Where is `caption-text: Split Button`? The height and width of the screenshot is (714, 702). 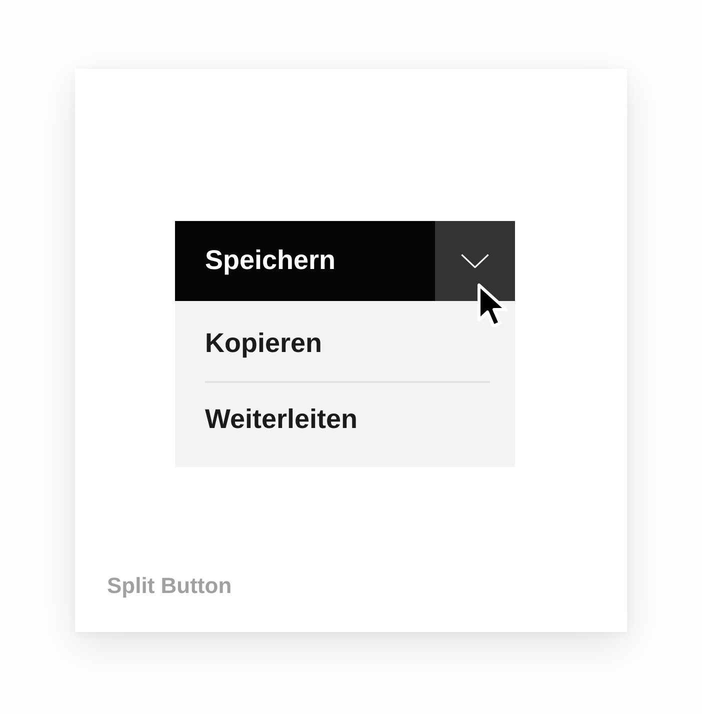 caption-text: Split Button is located at coordinates (169, 586).